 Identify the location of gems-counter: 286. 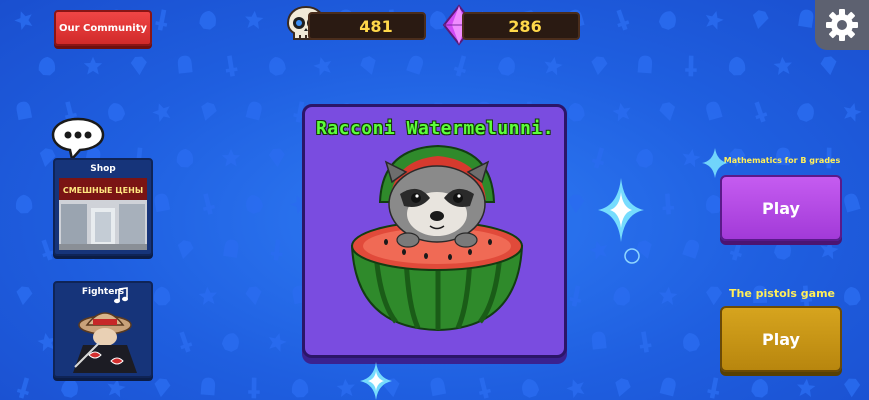
(521, 26).